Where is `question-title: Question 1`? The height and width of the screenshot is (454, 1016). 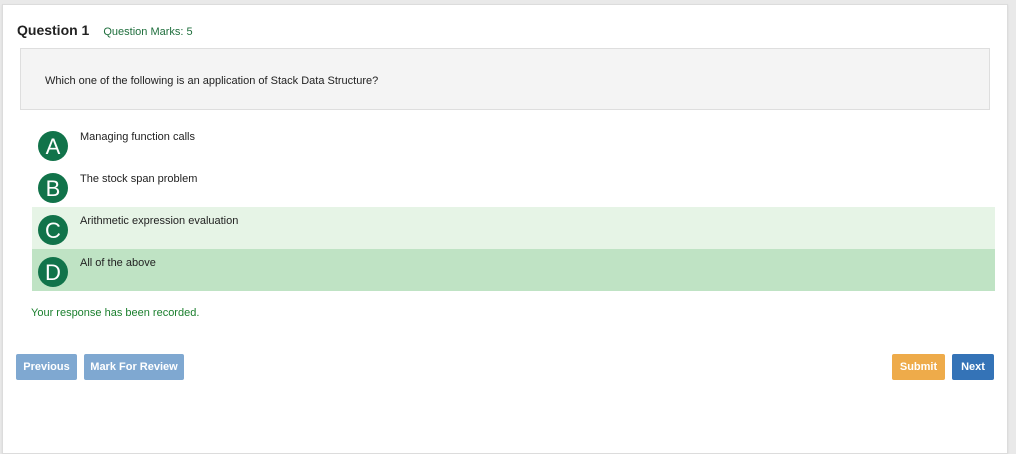 question-title: Question 1 is located at coordinates (53, 30).